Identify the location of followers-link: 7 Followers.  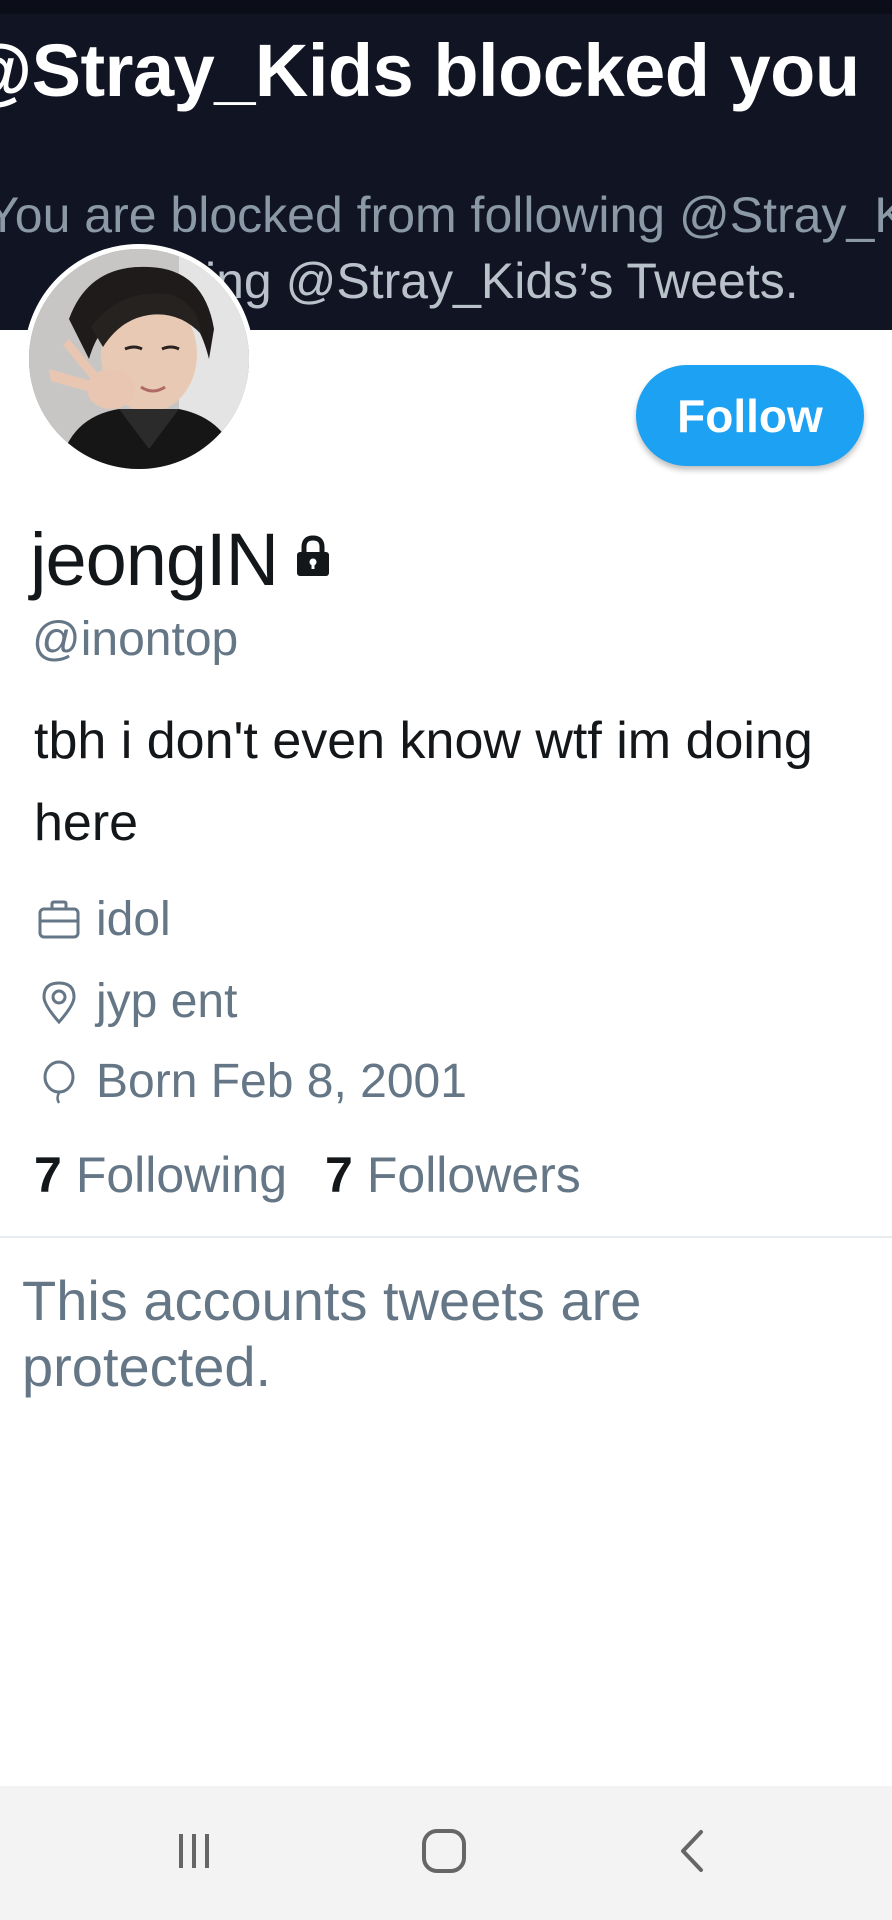
(453, 1175).